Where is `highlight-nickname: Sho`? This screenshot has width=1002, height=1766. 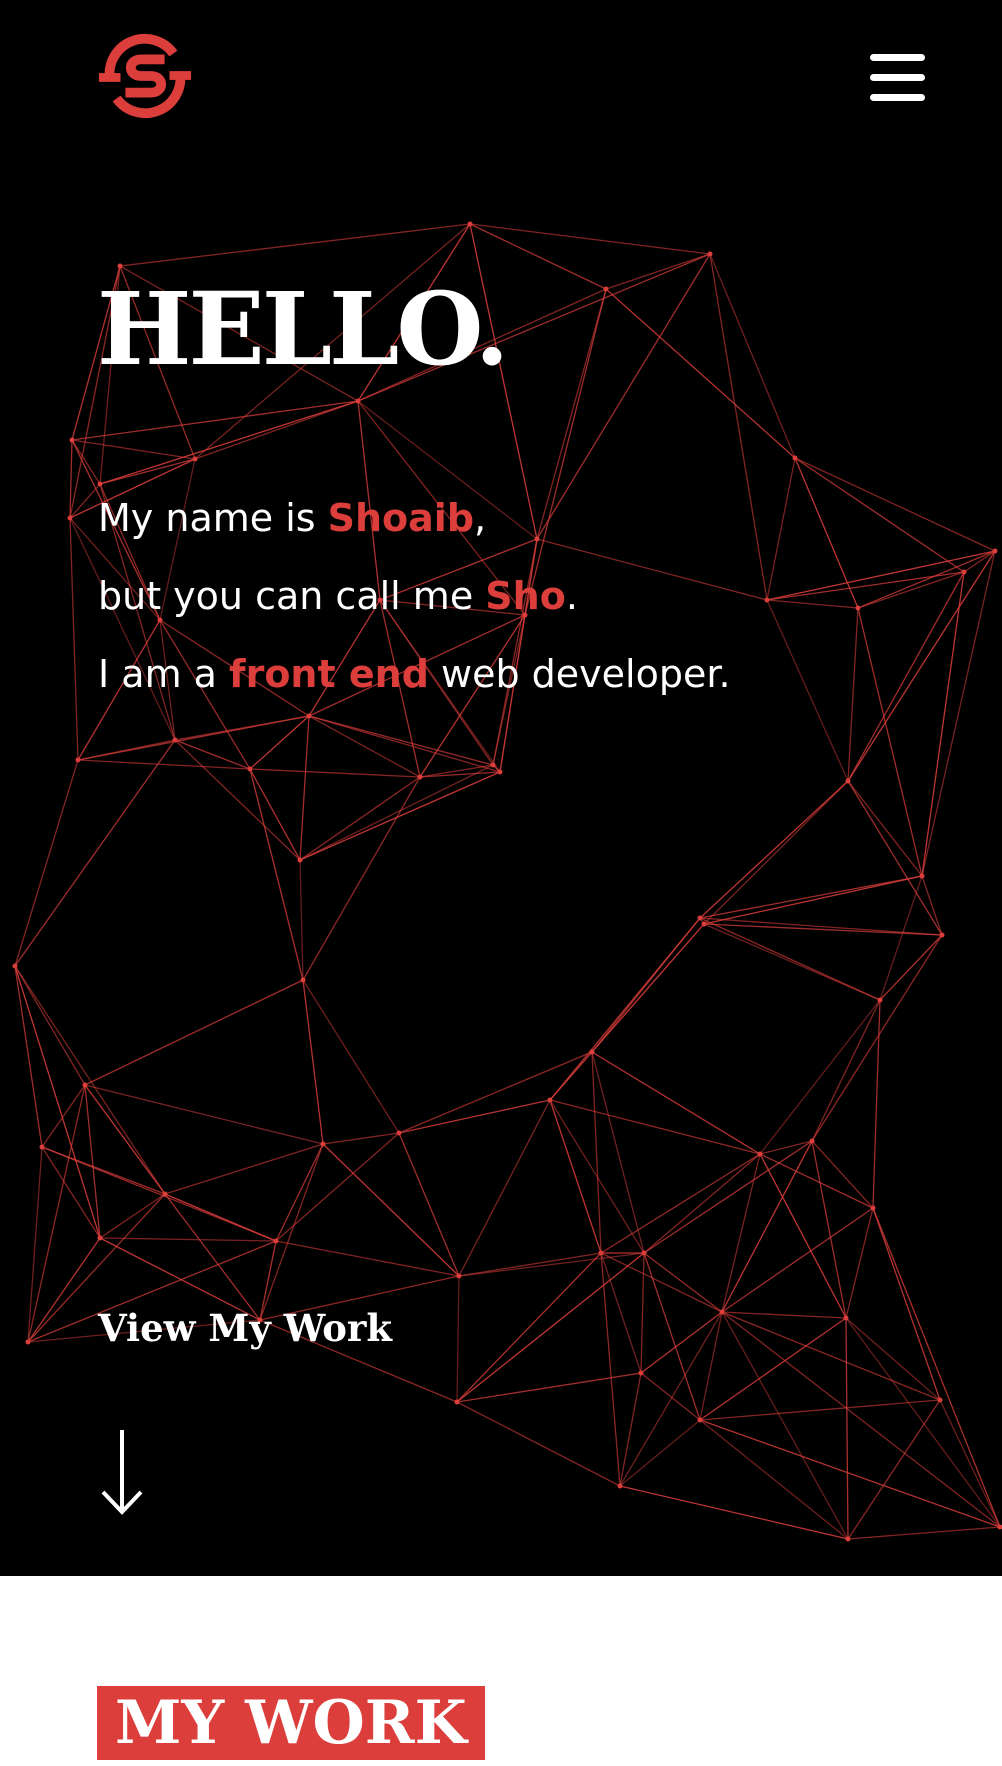 highlight-nickname: Sho is located at coordinates (525, 596).